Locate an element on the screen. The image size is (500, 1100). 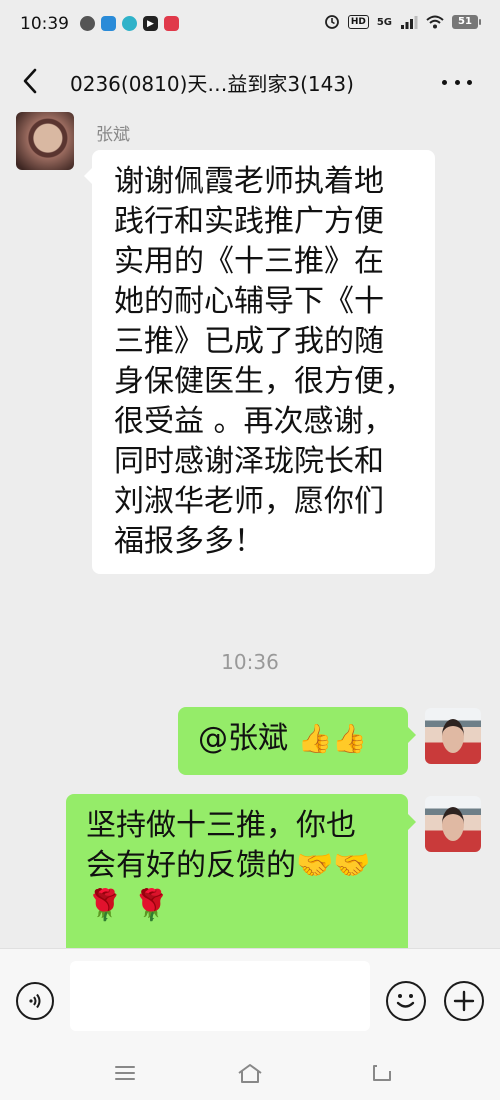
chat-header: 0236(0810)天…益到家3(143) is located at coordinates (250, 81).